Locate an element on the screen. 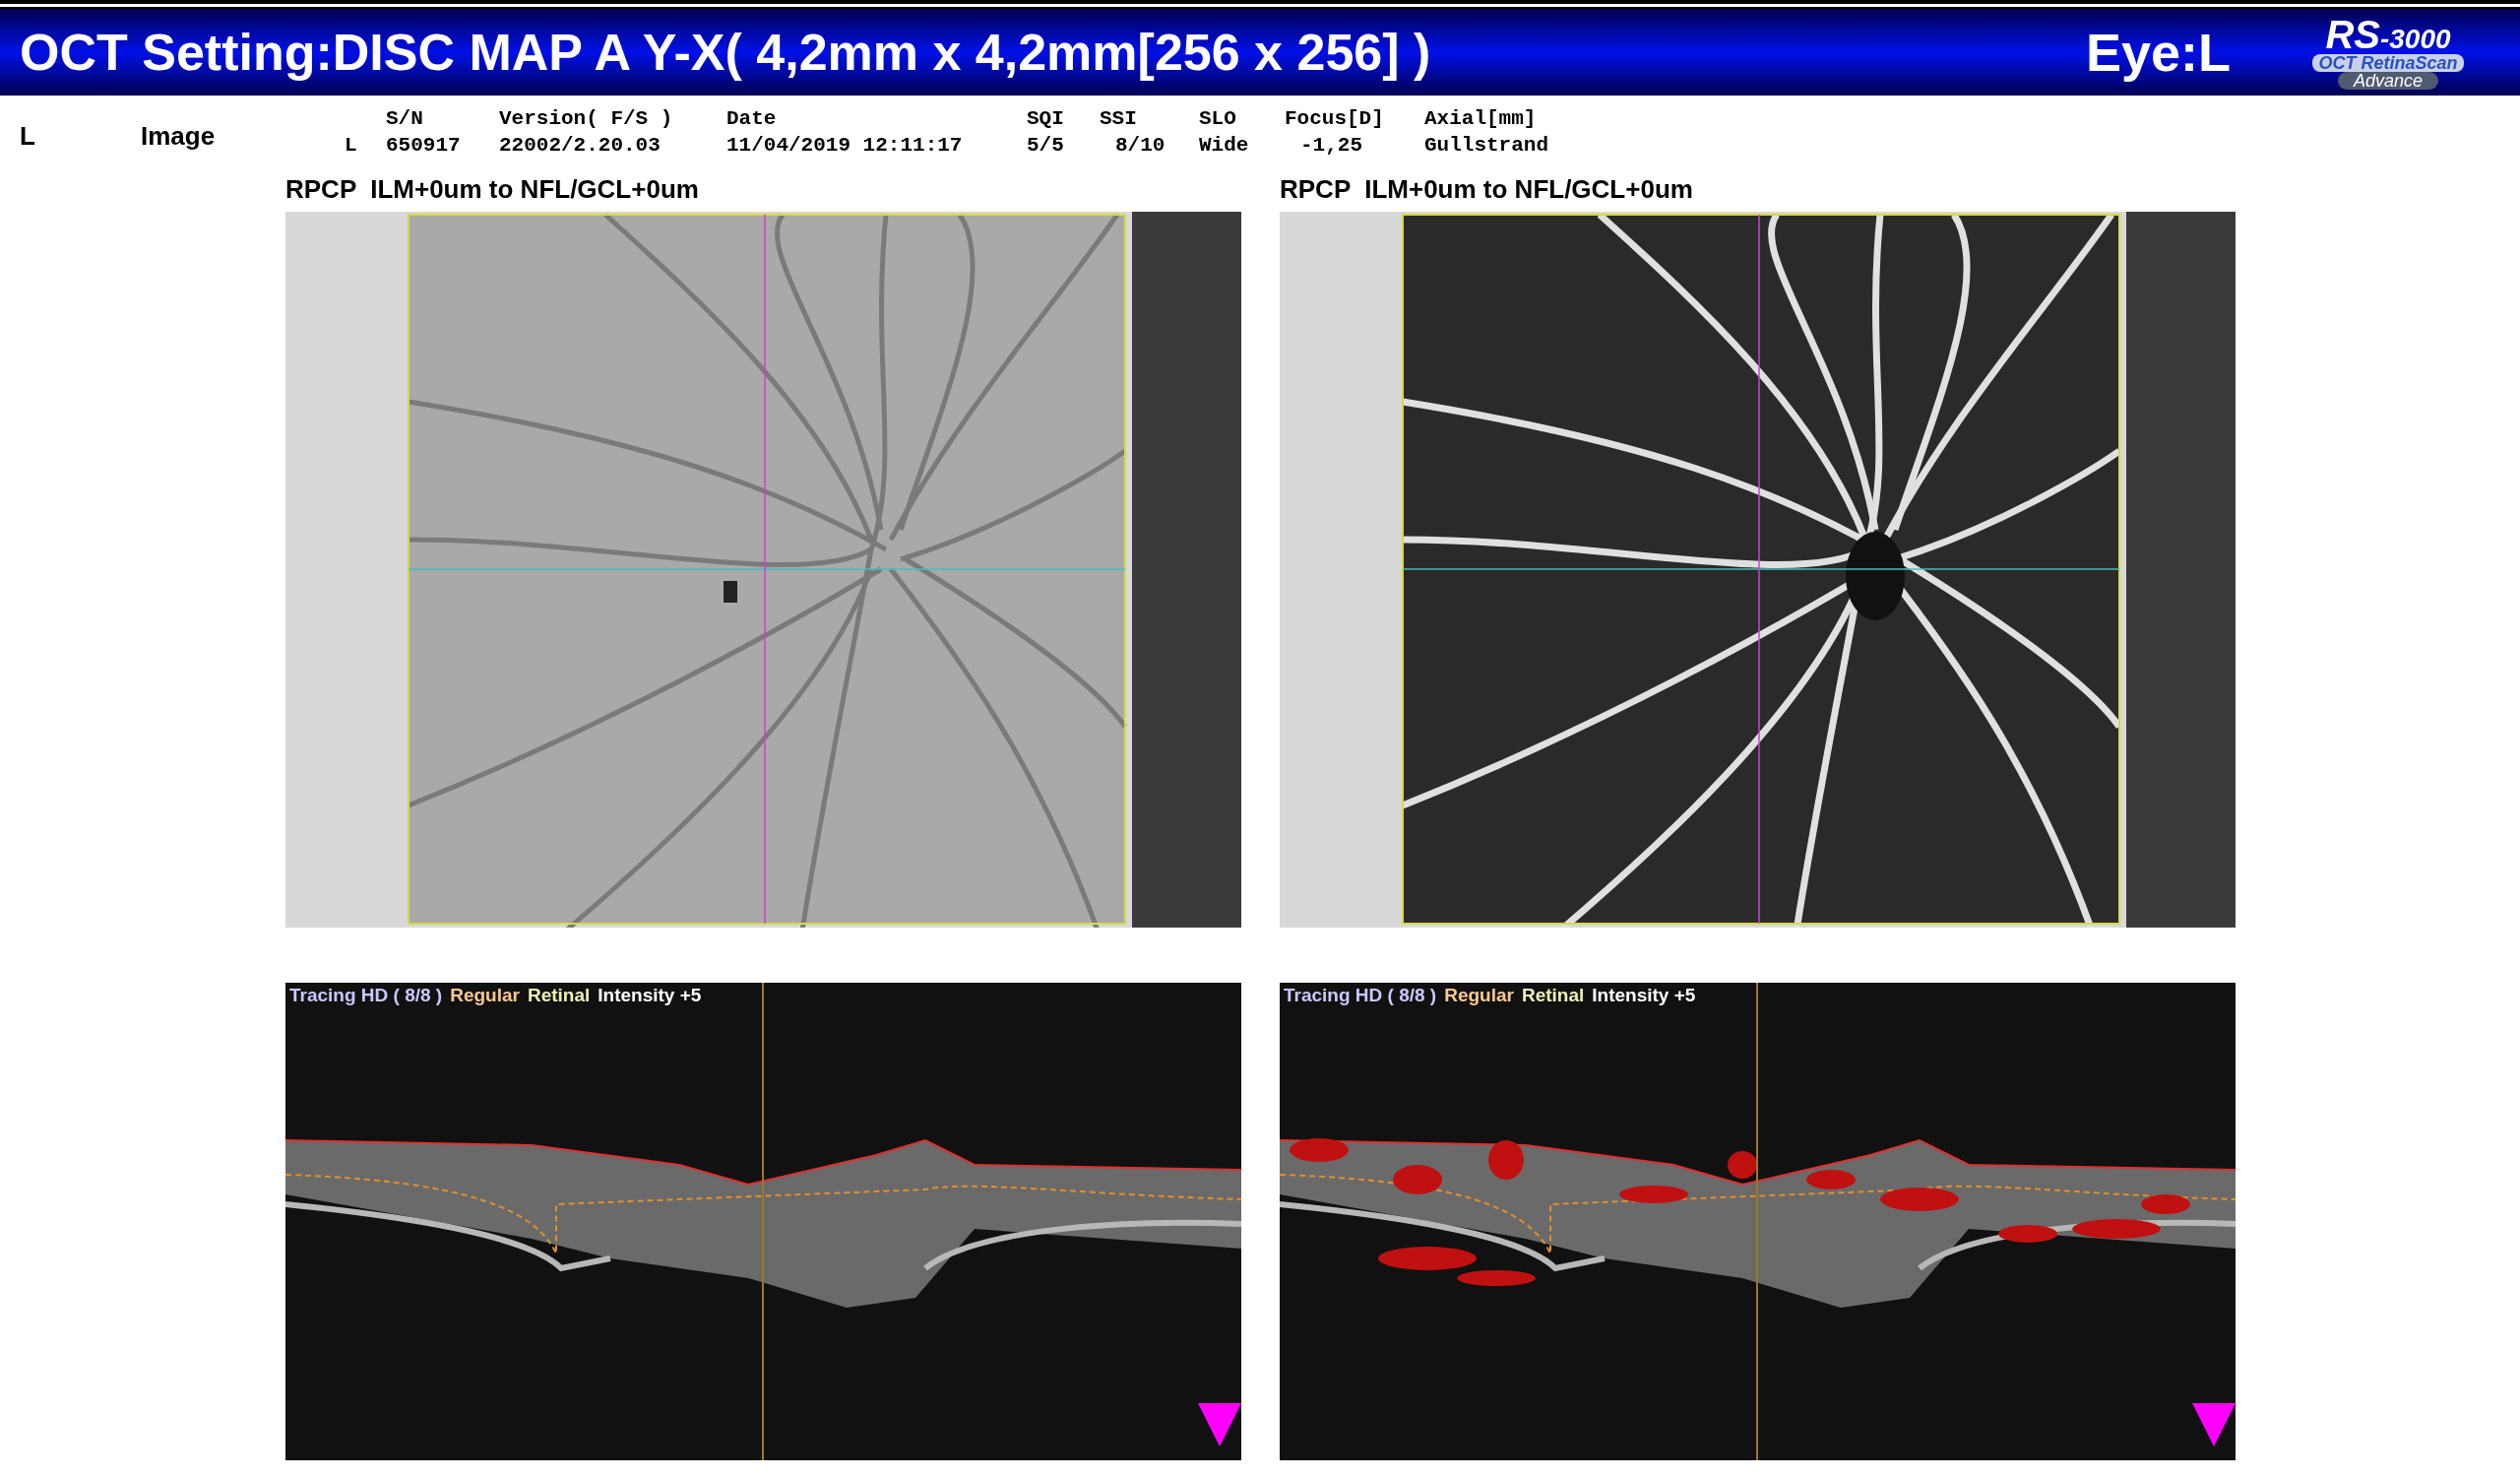  column-header: SLO is located at coordinates (1218, 118).